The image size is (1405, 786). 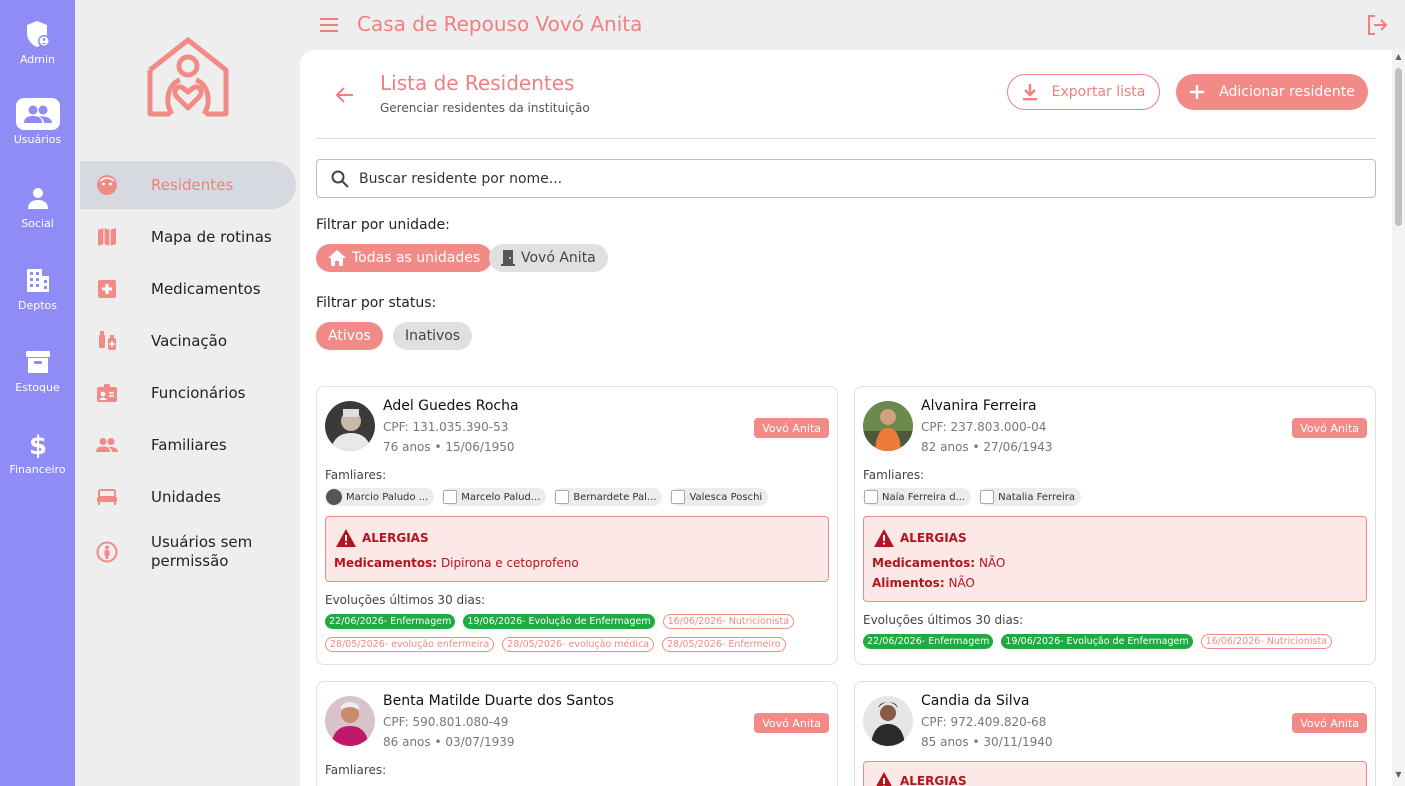 What do you see at coordinates (1398, 56) in the screenshot?
I see `scroll-up-arrow-icon: ▲` at bounding box center [1398, 56].